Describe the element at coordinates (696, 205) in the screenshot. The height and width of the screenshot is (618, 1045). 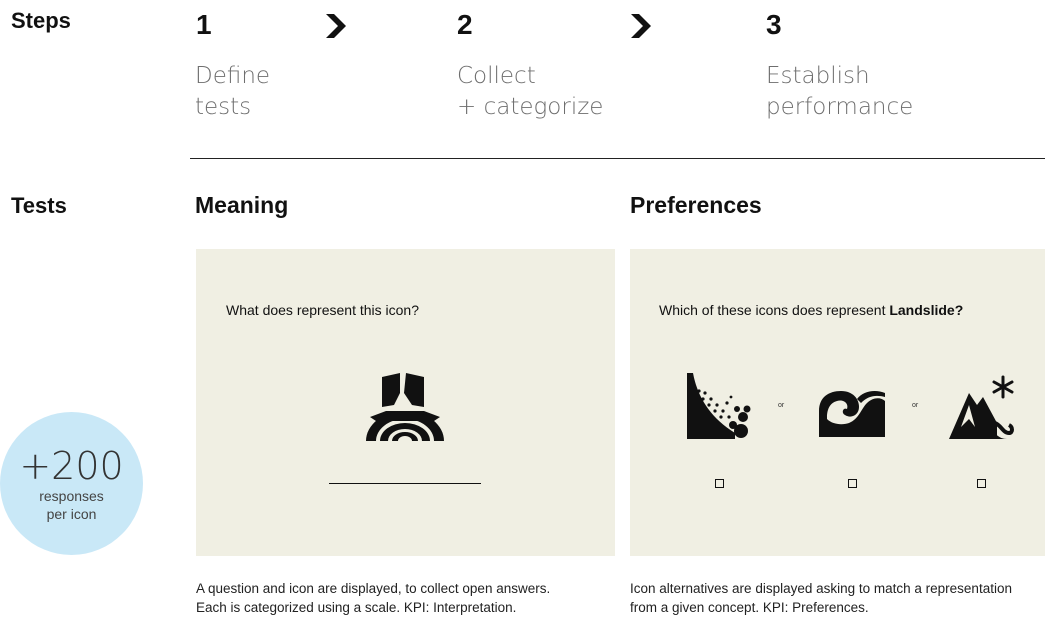
I see `preferences-title: Preferences` at that location.